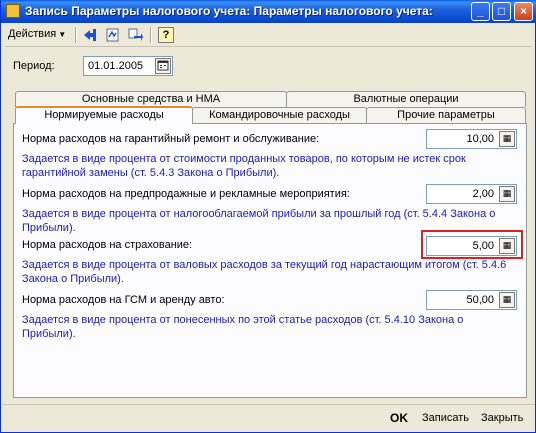  Describe the element at coordinates (399, 418) in the screenshot. I see `ok-button: OK` at that location.